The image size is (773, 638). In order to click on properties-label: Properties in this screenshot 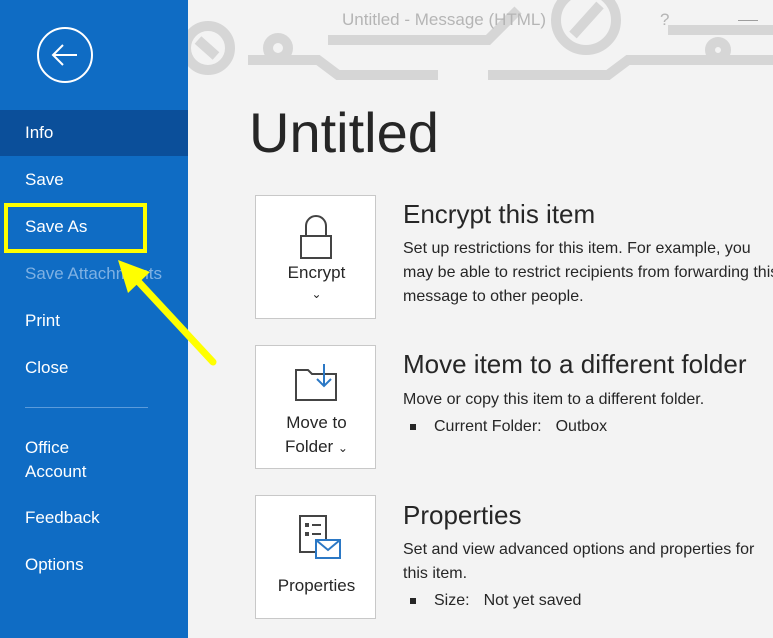, I will do `click(316, 585)`.